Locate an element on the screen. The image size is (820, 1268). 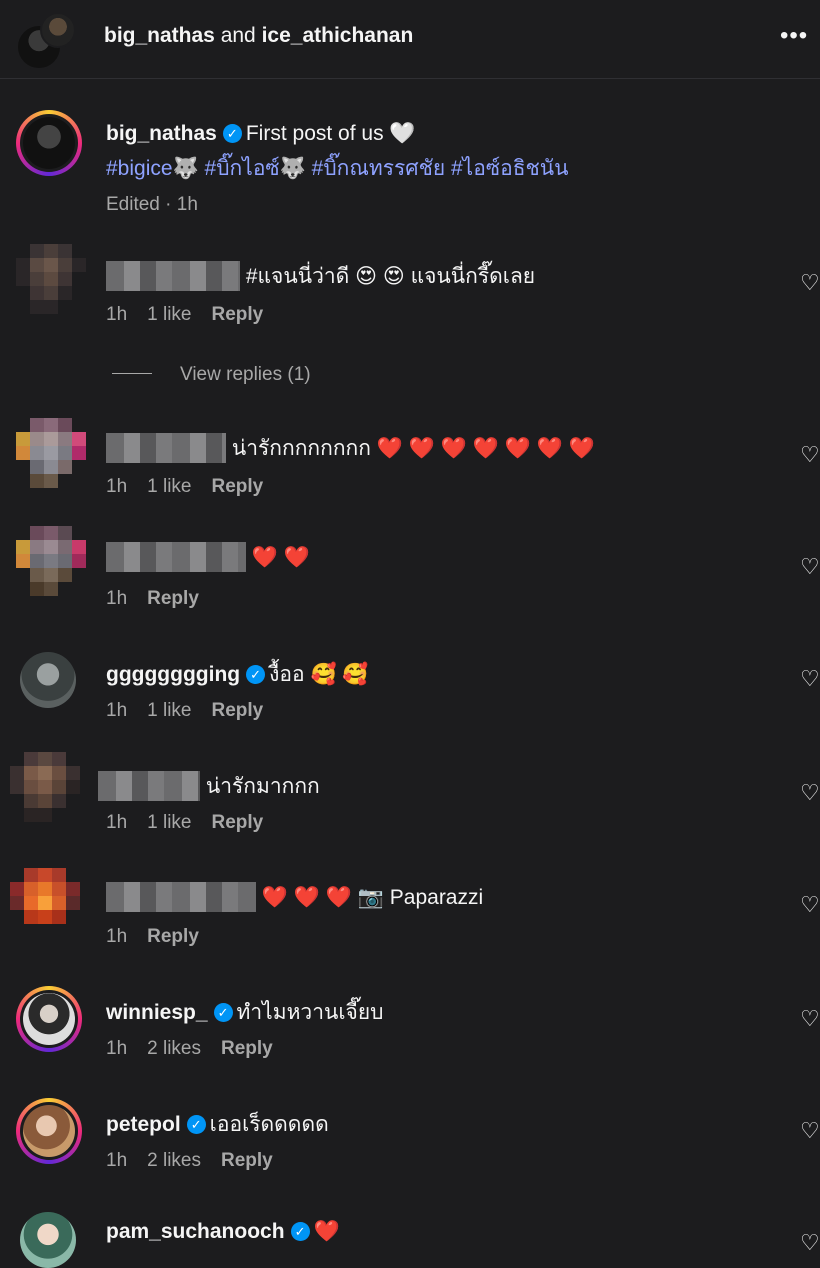
comment-text: น่ารักกกกกกกก ❤️ ❤️ ❤️ ❤️ ❤️ ❤️ ❤️ is located at coordinates (413, 448).